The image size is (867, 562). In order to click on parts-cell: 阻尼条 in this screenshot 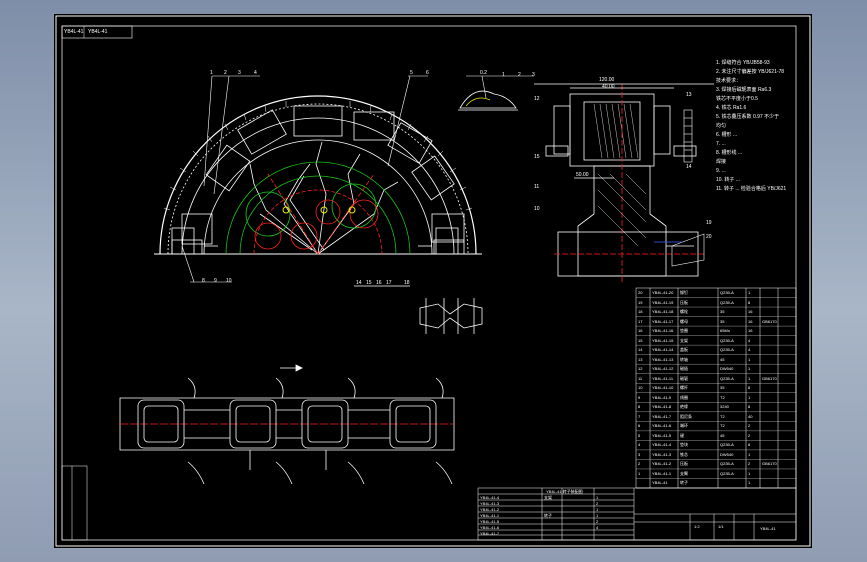, I will do `click(686, 416)`.